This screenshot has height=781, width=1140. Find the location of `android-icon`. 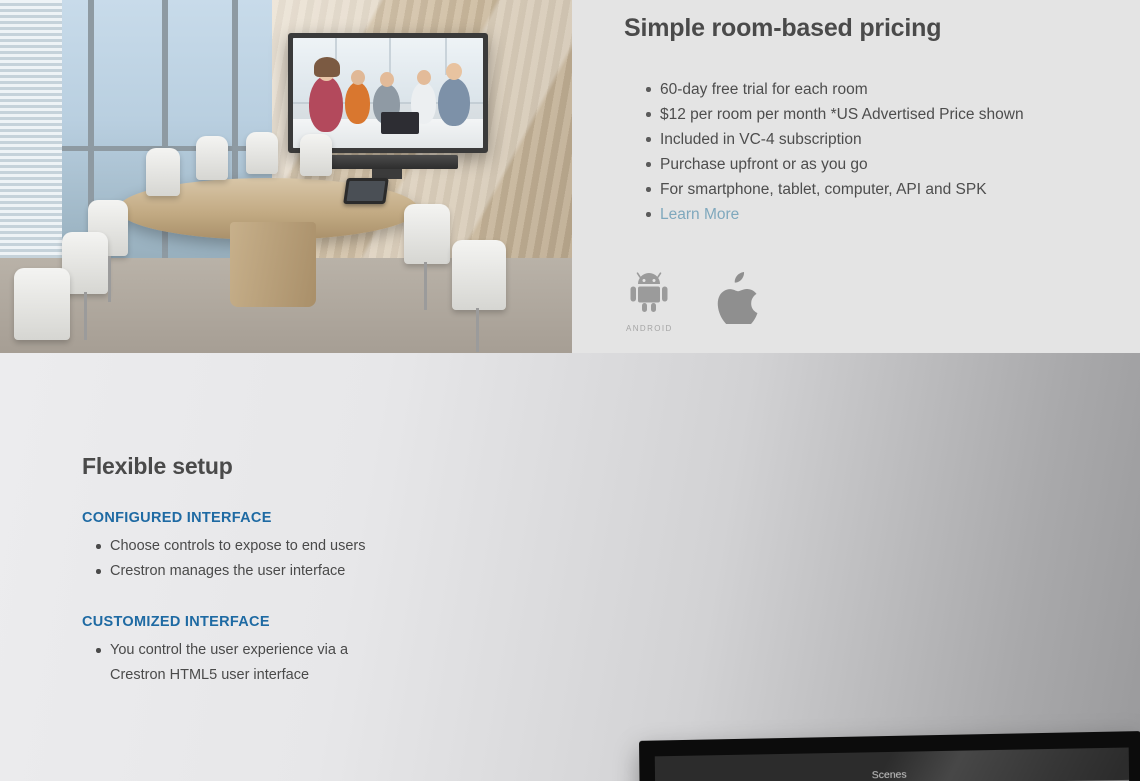

android-icon is located at coordinates (649, 295).